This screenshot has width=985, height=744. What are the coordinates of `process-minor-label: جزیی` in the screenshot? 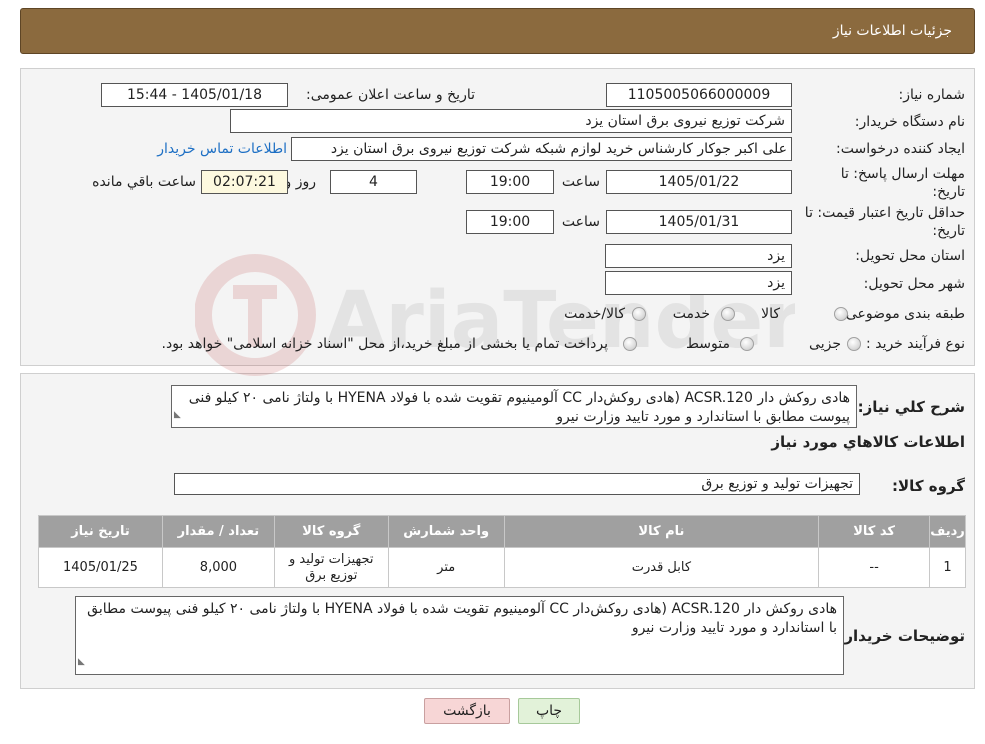 It's located at (825, 344).